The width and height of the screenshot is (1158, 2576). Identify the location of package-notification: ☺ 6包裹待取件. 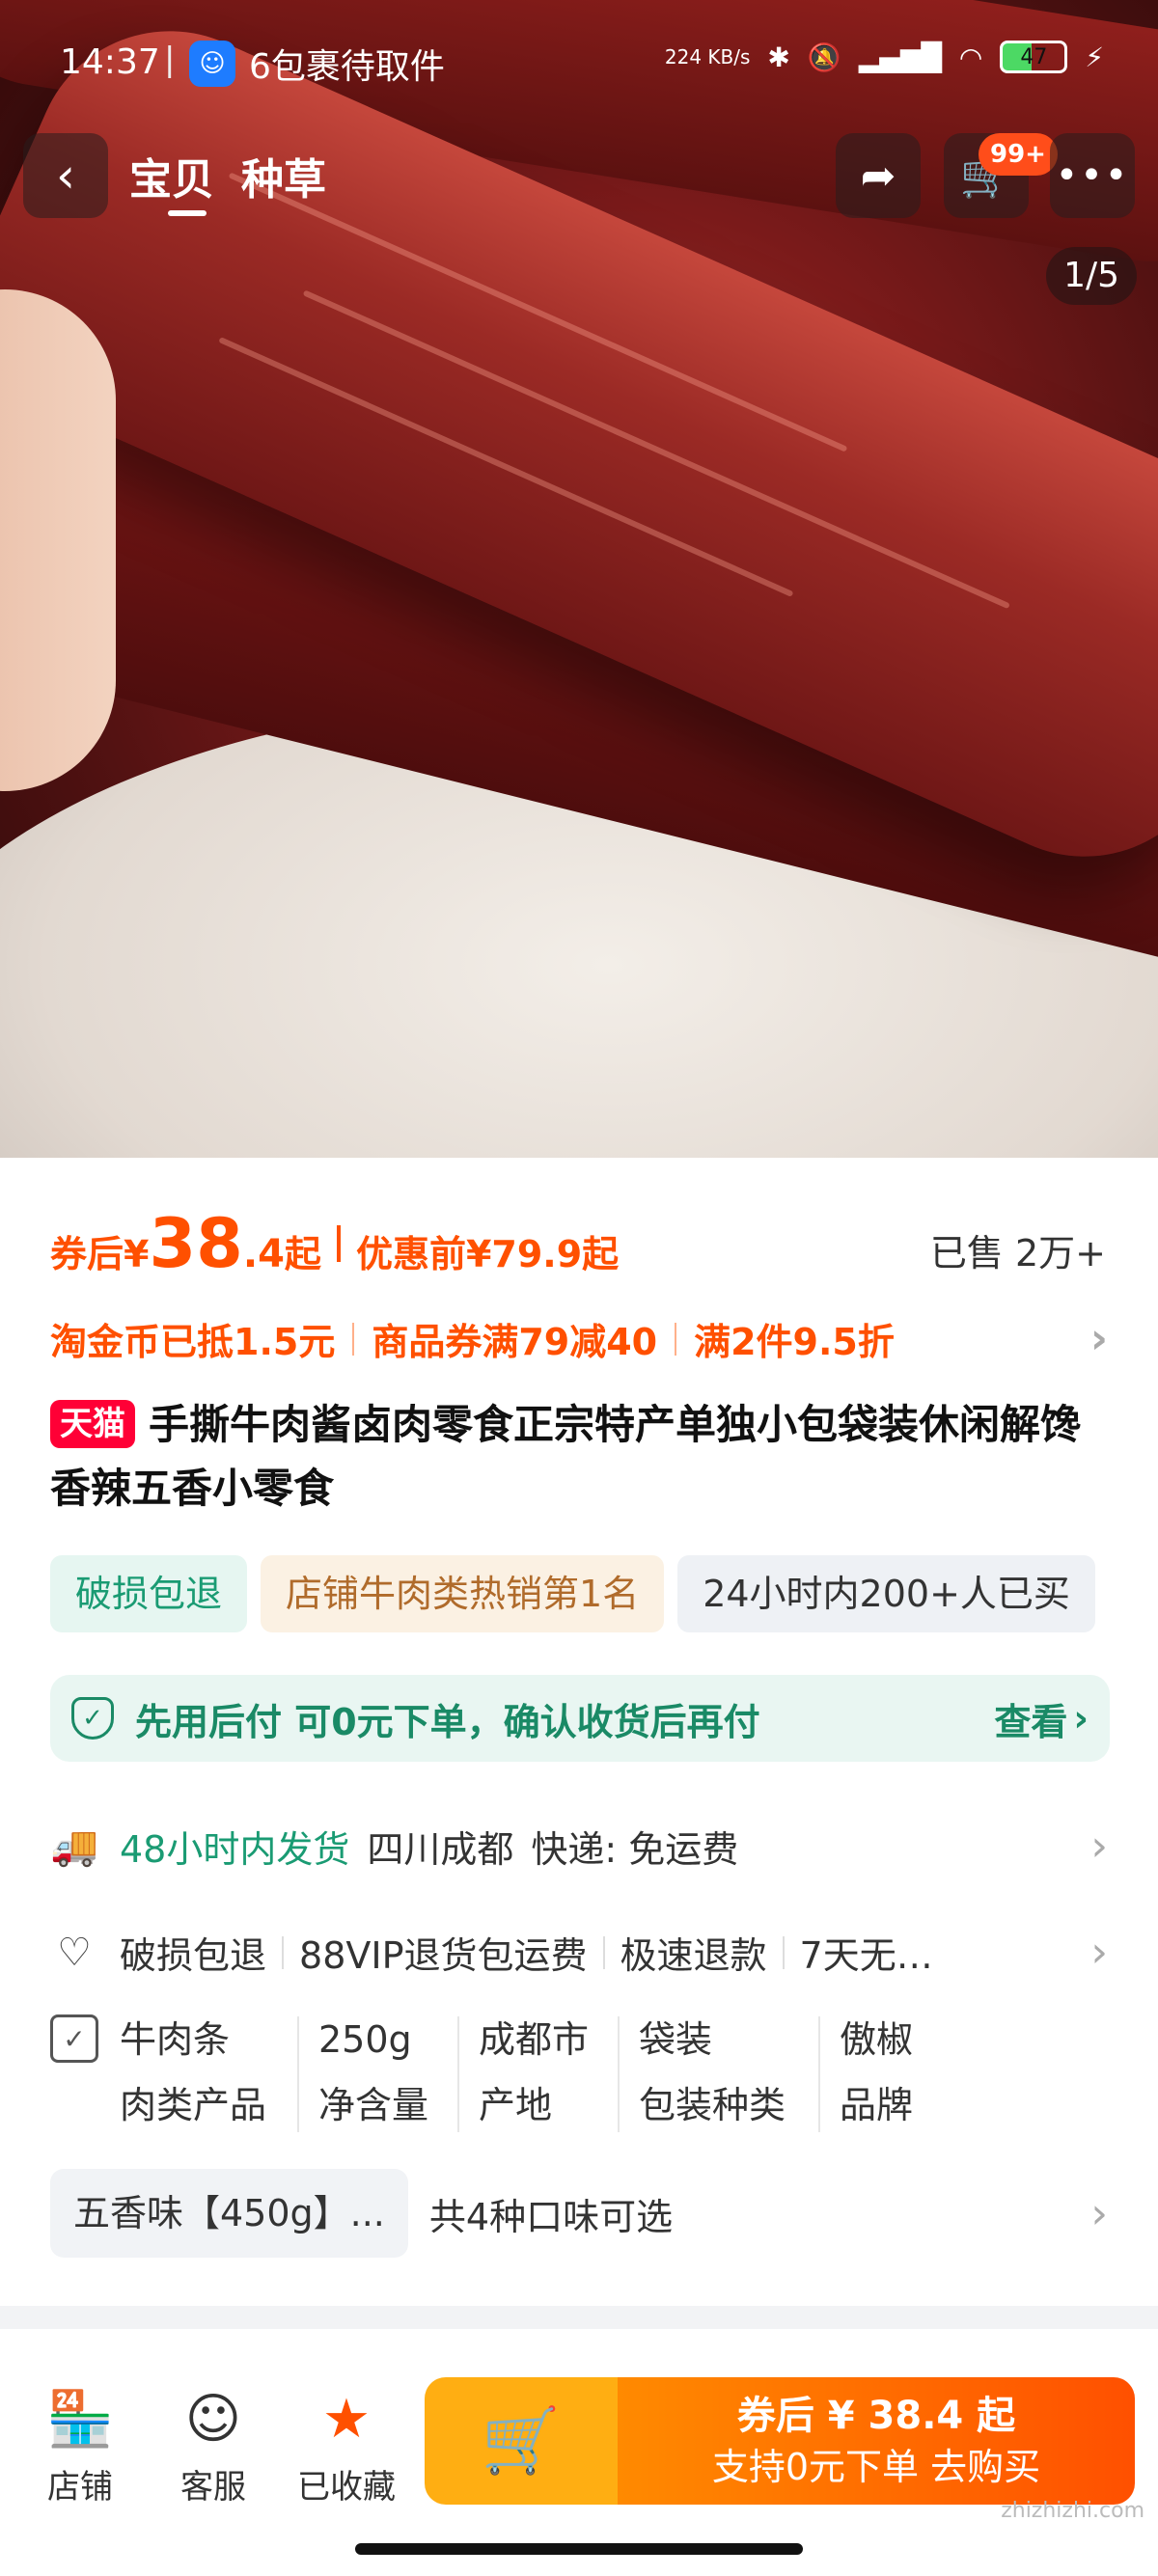
(317, 64).